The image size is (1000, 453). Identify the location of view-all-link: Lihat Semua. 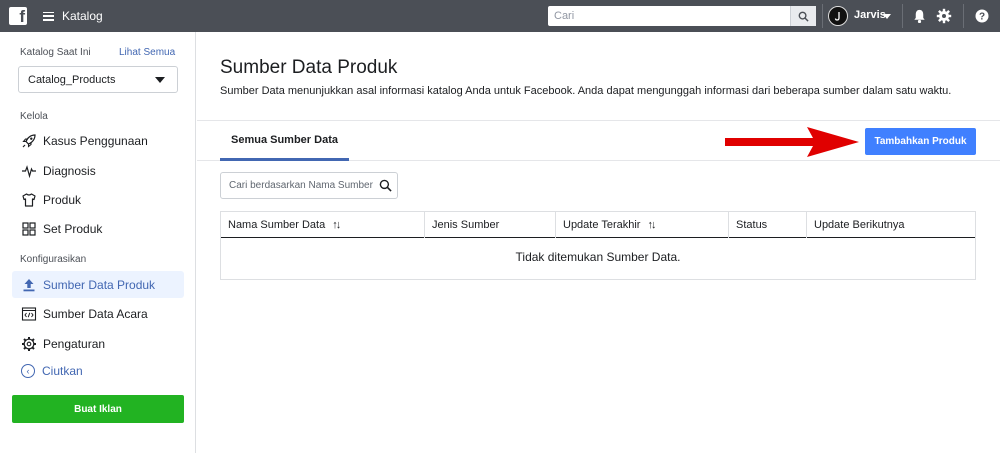
(147, 52).